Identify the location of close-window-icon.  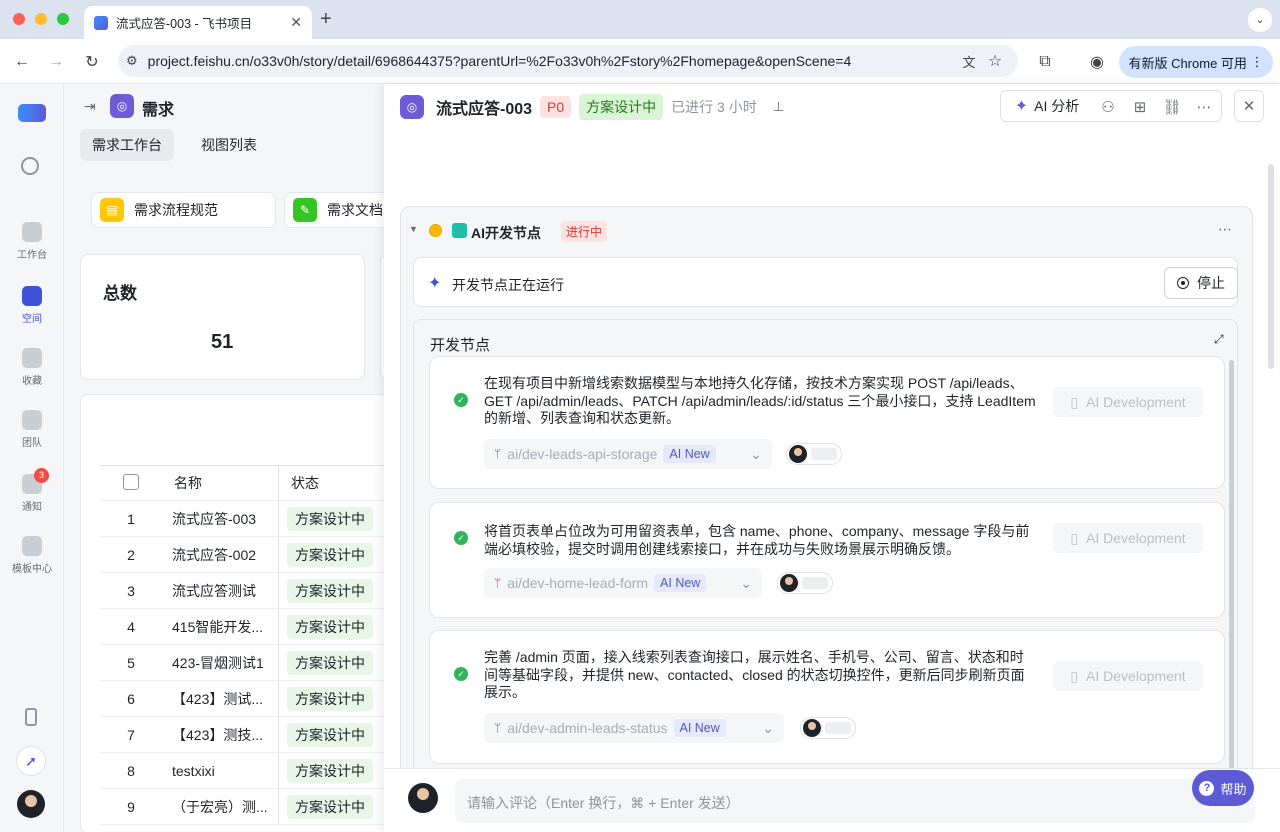
(19, 19).